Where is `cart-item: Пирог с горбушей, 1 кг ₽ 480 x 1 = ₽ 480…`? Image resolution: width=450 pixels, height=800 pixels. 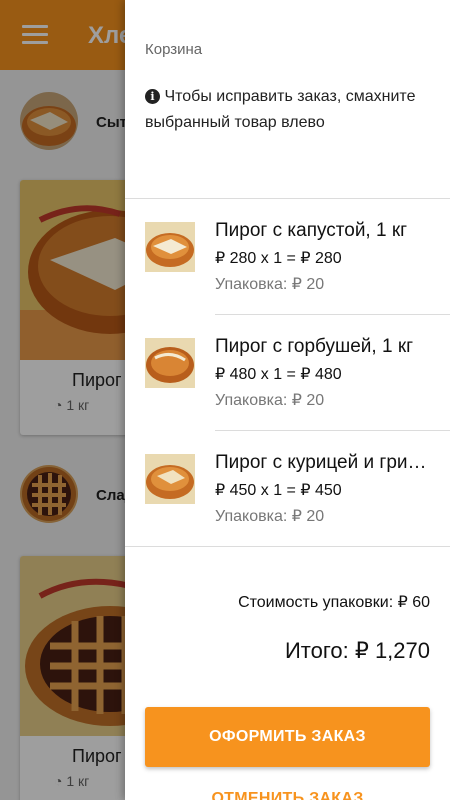
cart-item: Пирог с горбушей, 1 кг ₽ 480 x 1 = ₽ 480… is located at coordinates (287, 372).